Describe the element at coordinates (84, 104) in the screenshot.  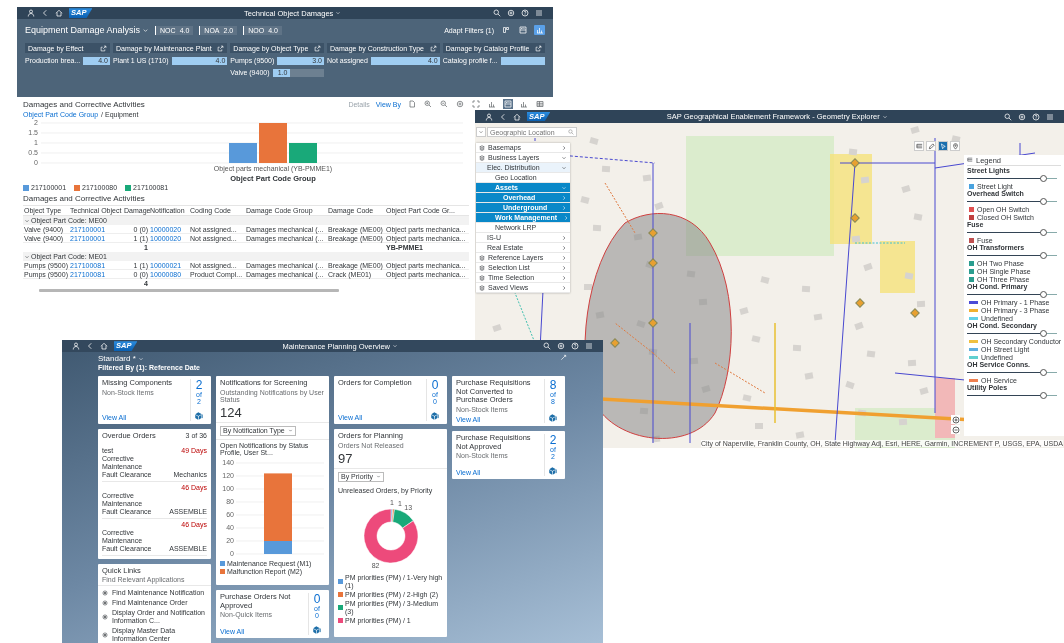
I see `section-title: Damages and Corrective Activities` at that location.